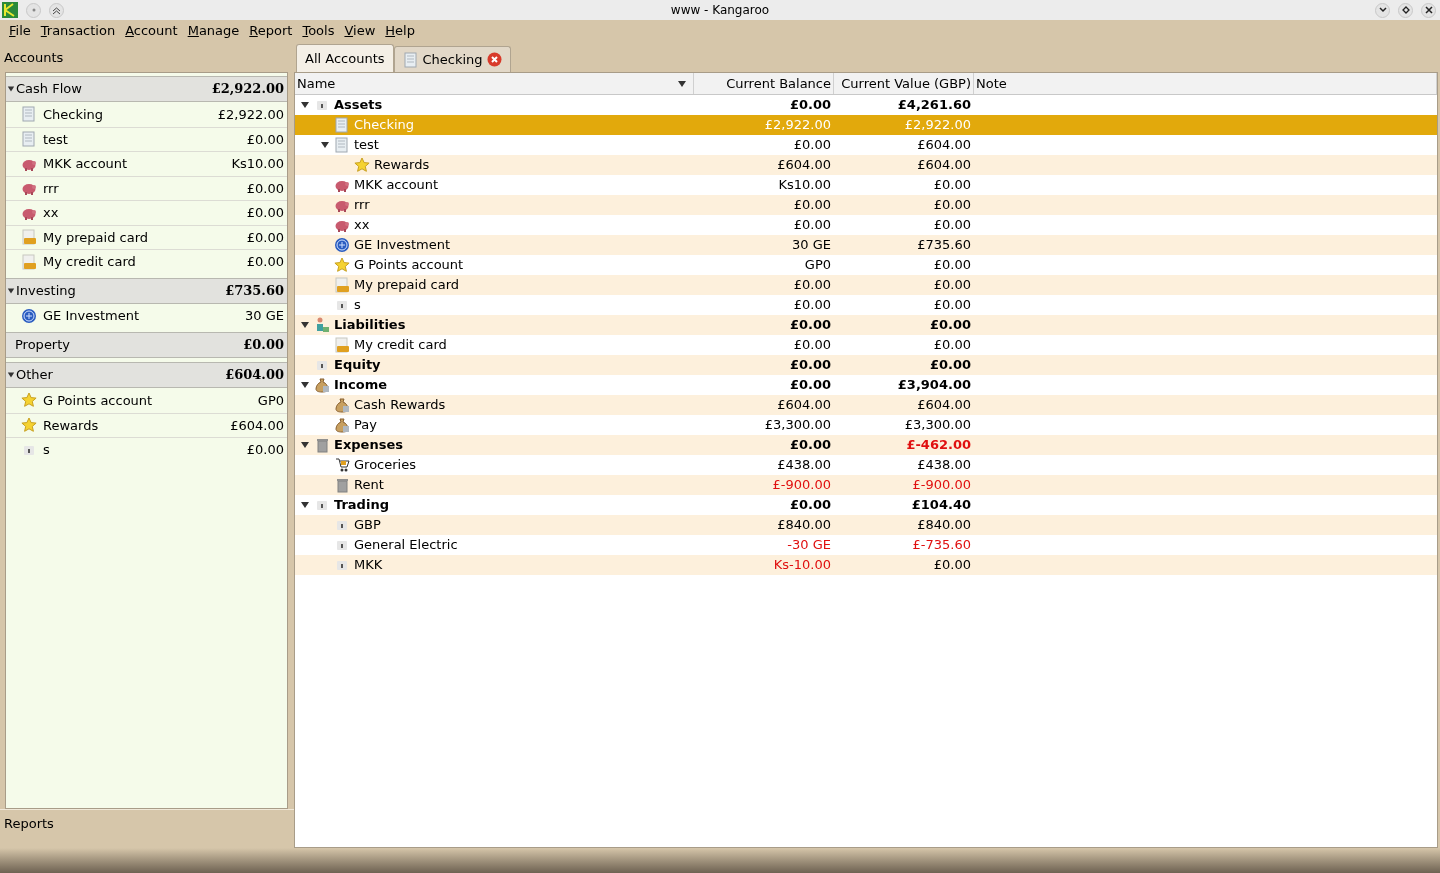  I want to click on account-row: Expenses £0.00 £-462.00, so click(866, 445).